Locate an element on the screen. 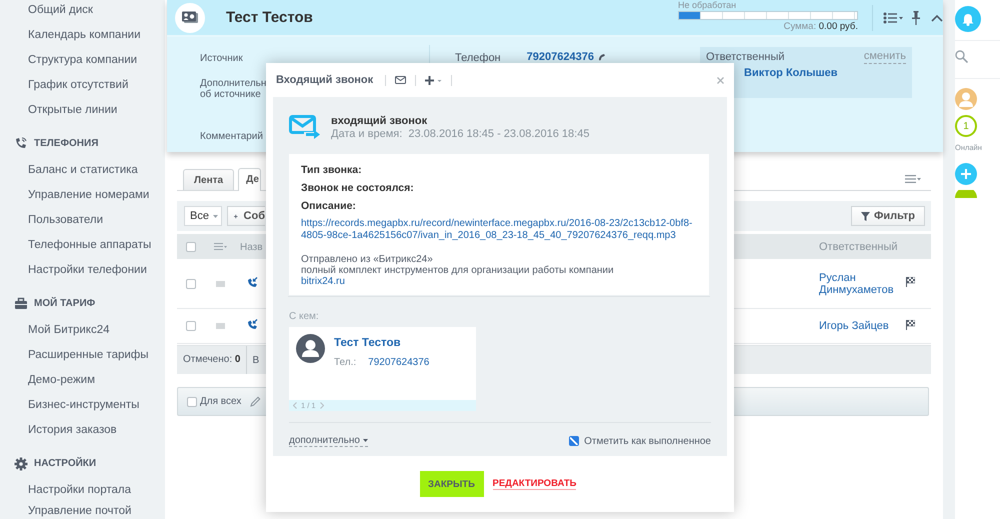  notifications-button is located at coordinates (968, 19).